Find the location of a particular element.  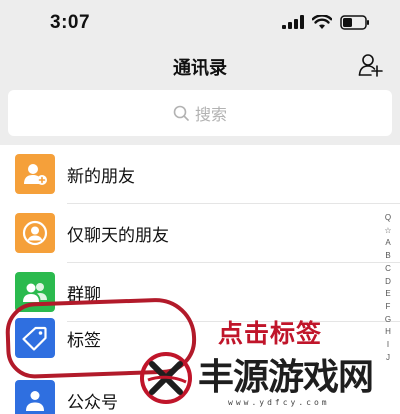

group-chat-icon is located at coordinates (35, 292).